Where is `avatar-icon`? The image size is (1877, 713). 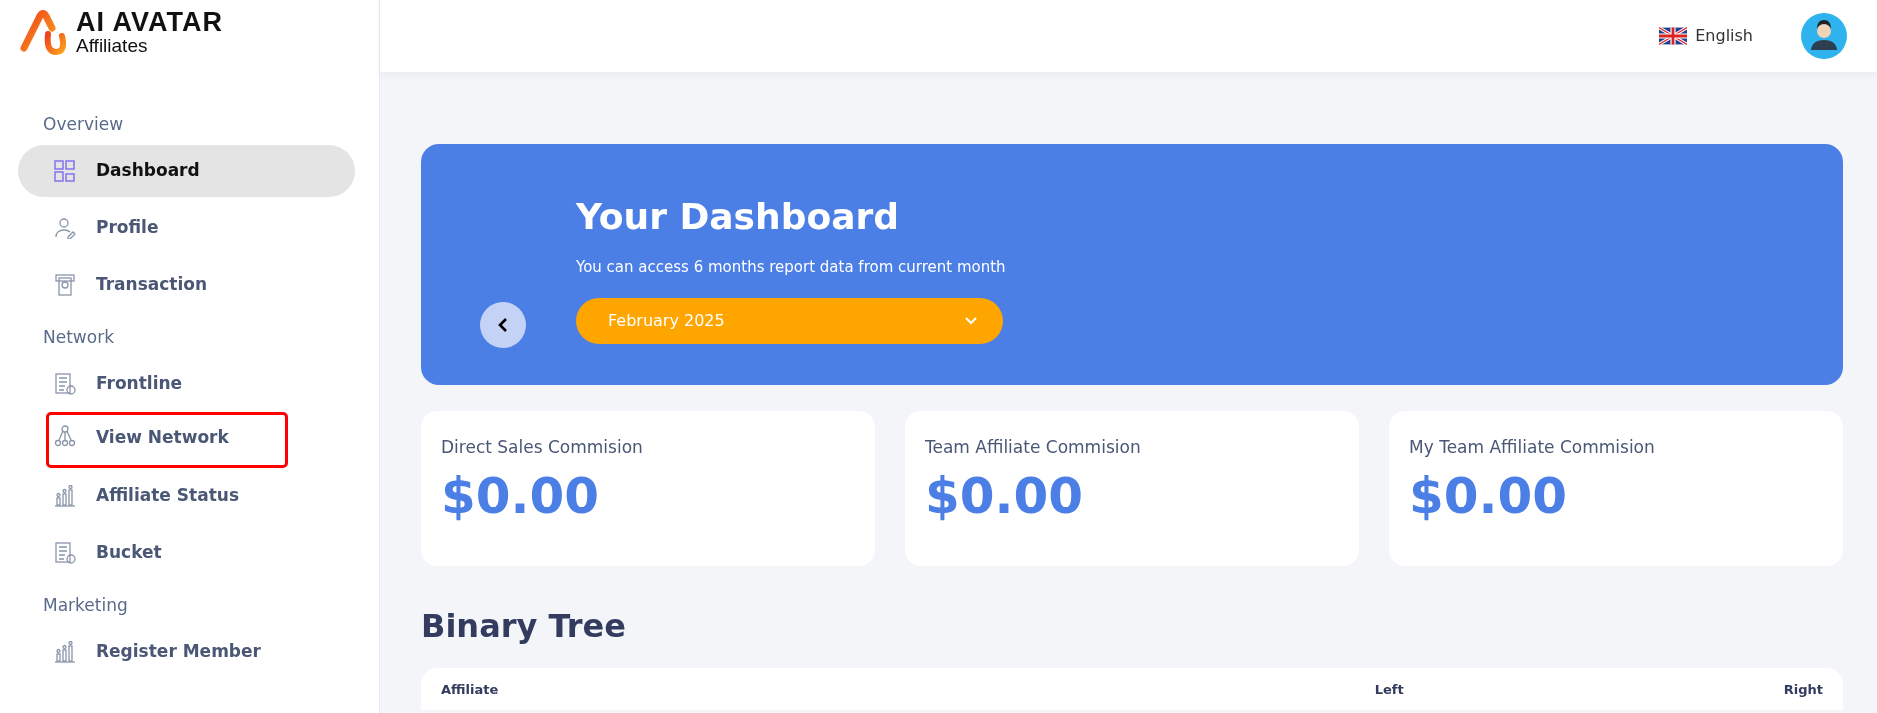 avatar-icon is located at coordinates (1824, 36).